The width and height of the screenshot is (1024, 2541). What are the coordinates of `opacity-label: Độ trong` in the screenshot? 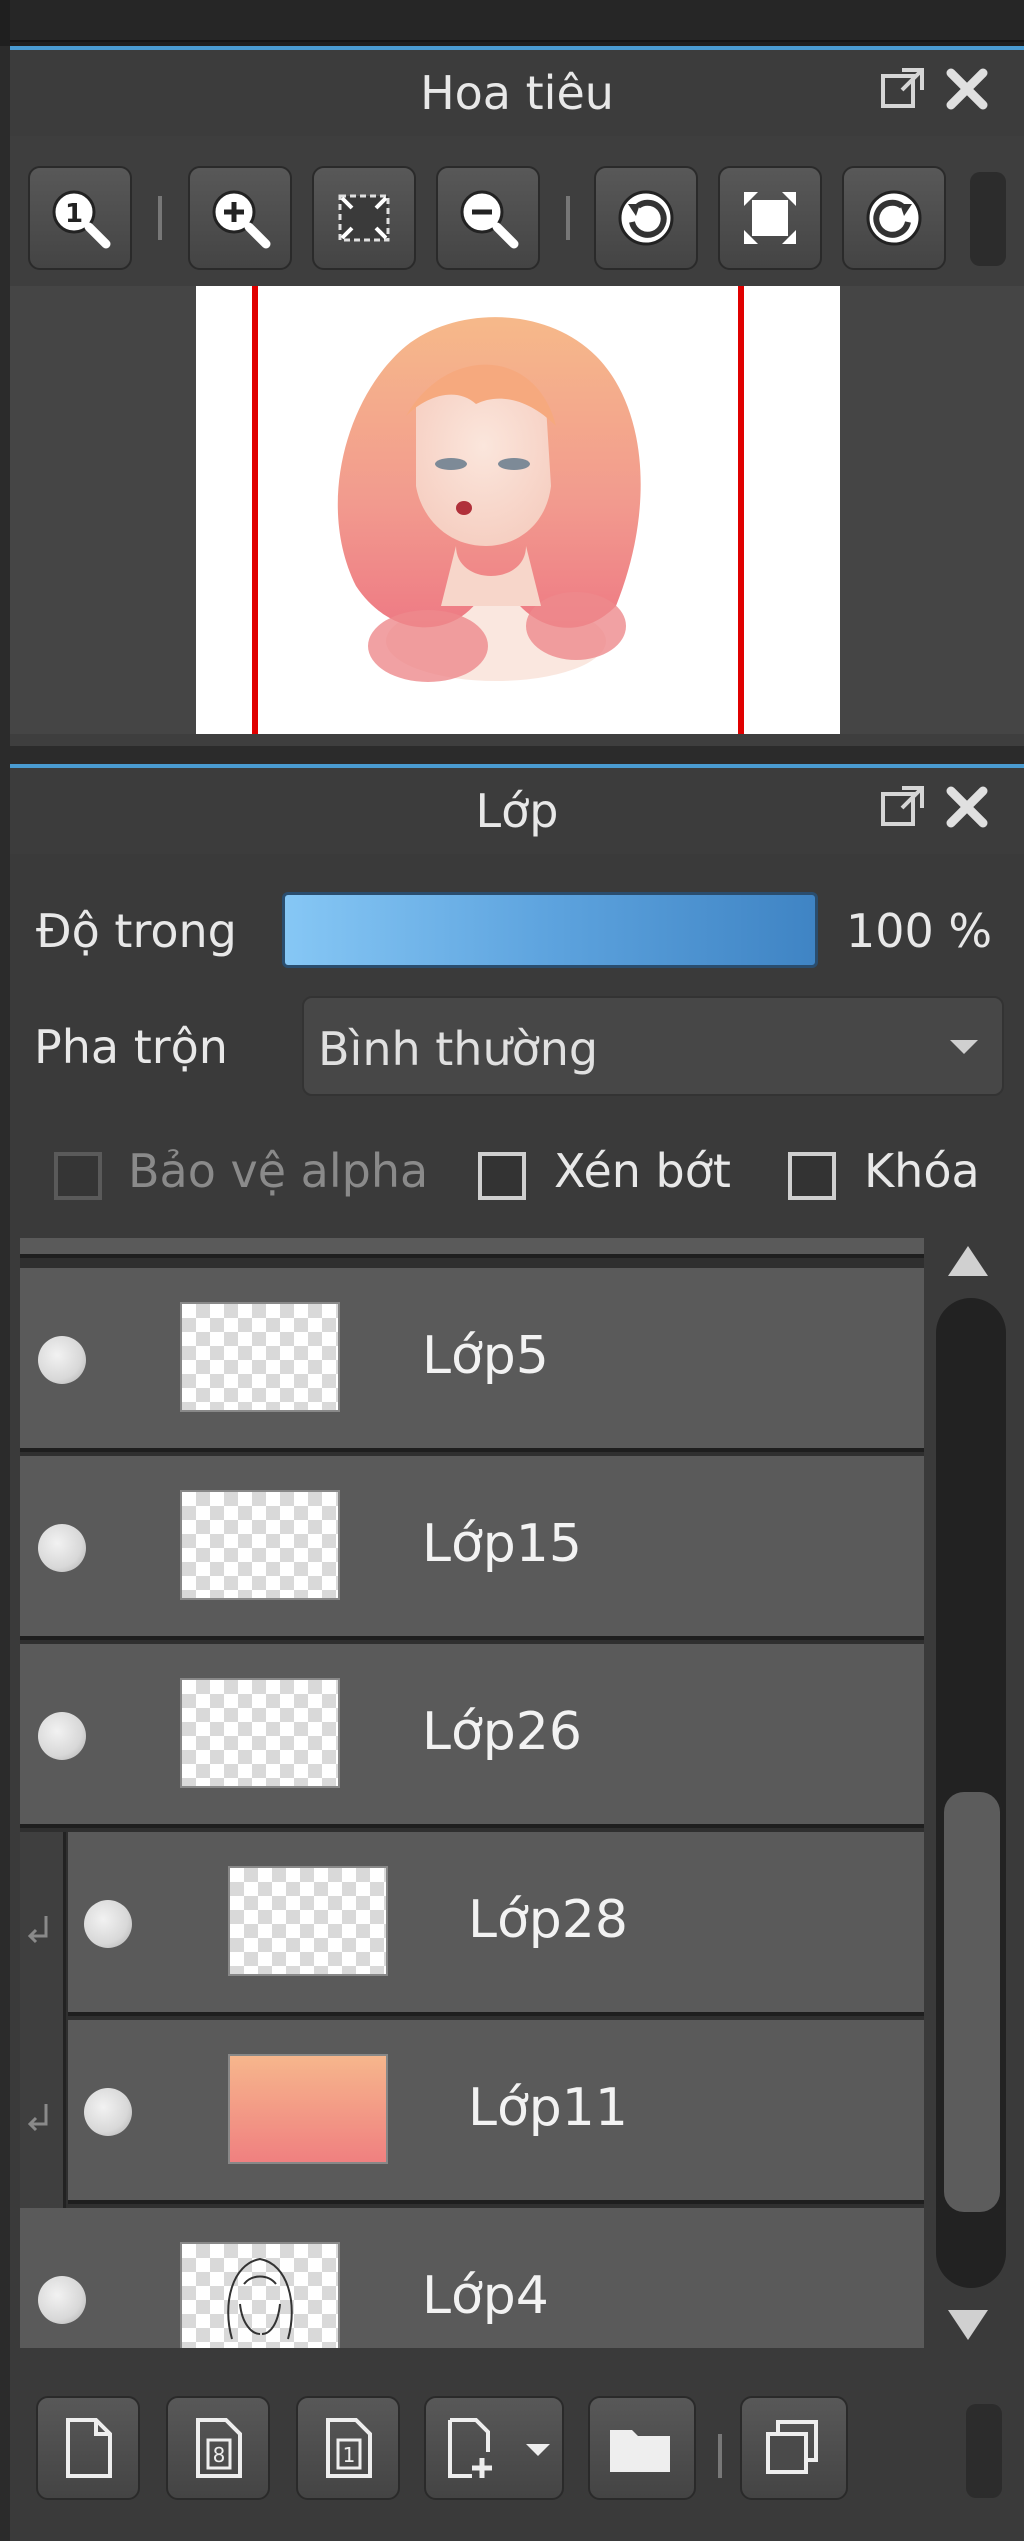 It's located at (136, 931).